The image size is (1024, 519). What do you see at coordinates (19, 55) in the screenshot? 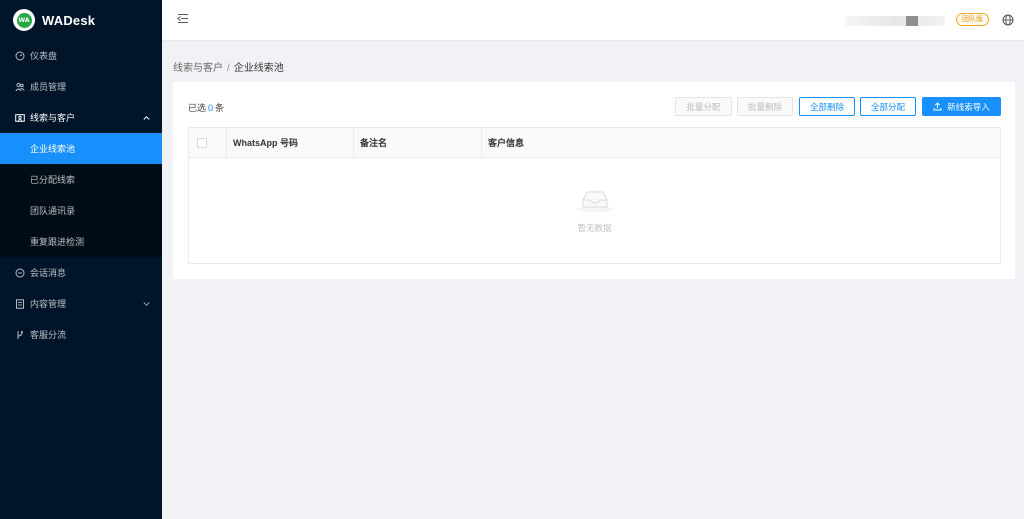
I see `dashboard-icon` at bounding box center [19, 55].